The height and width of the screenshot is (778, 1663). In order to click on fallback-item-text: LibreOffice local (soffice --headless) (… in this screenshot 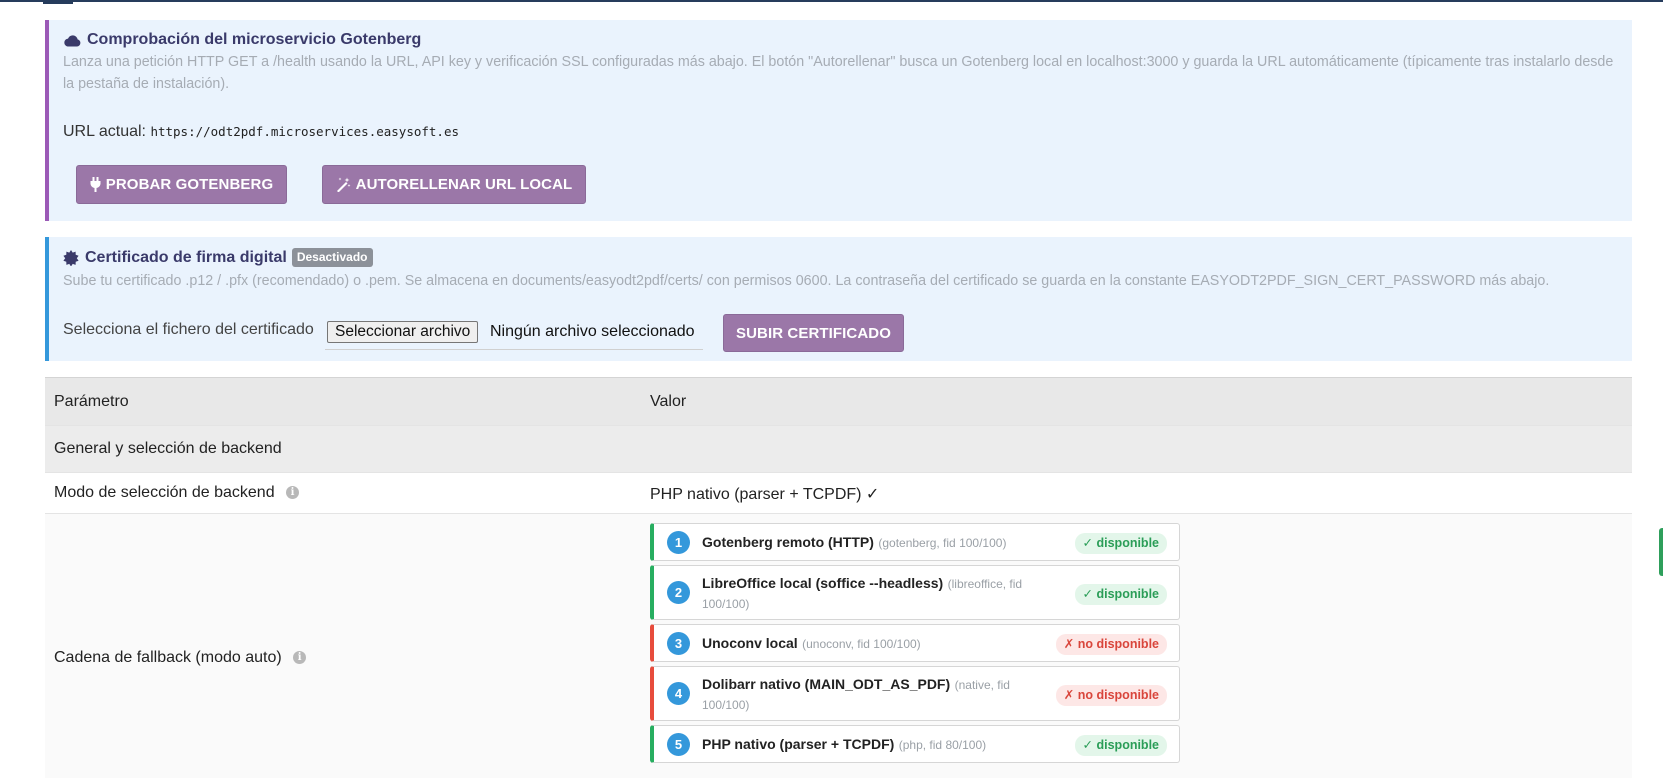, I will do `click(867, 593)`.